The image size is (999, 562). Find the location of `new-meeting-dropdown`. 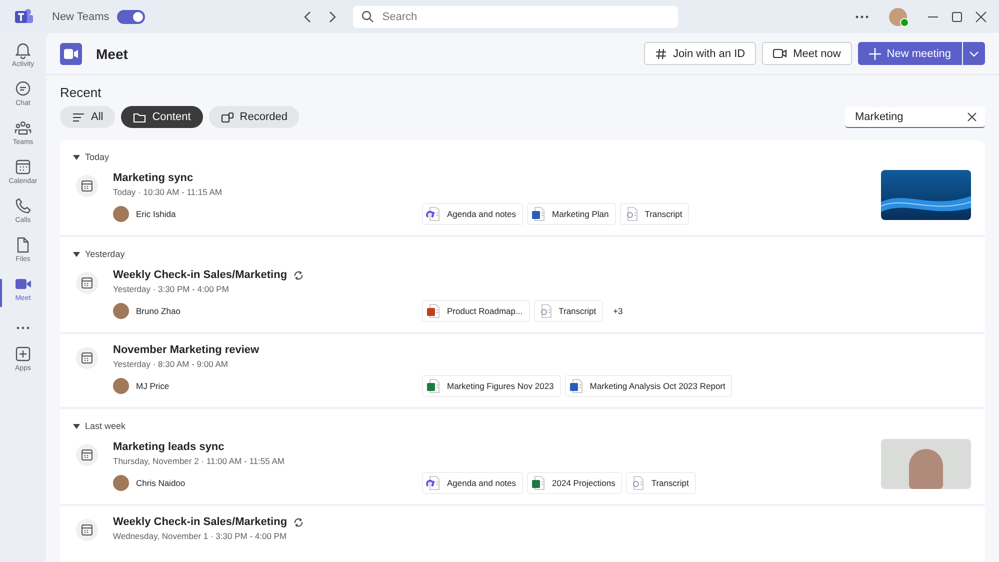

new-meeting-dropdown is located at coordinates (974, 53).